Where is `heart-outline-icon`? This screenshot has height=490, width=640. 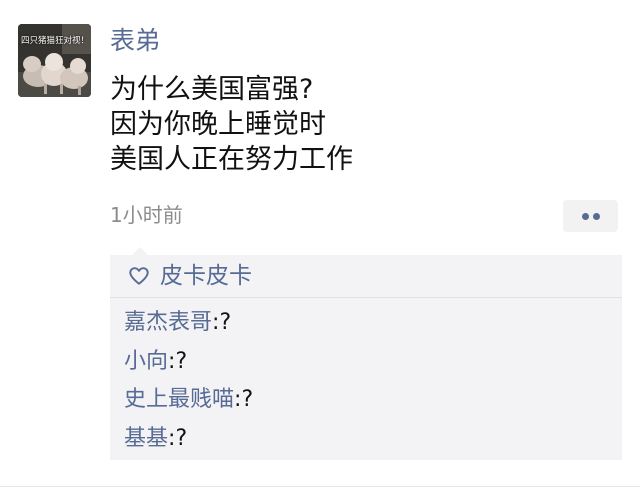
heart-outline-icon is located at coordinates (139, 276).